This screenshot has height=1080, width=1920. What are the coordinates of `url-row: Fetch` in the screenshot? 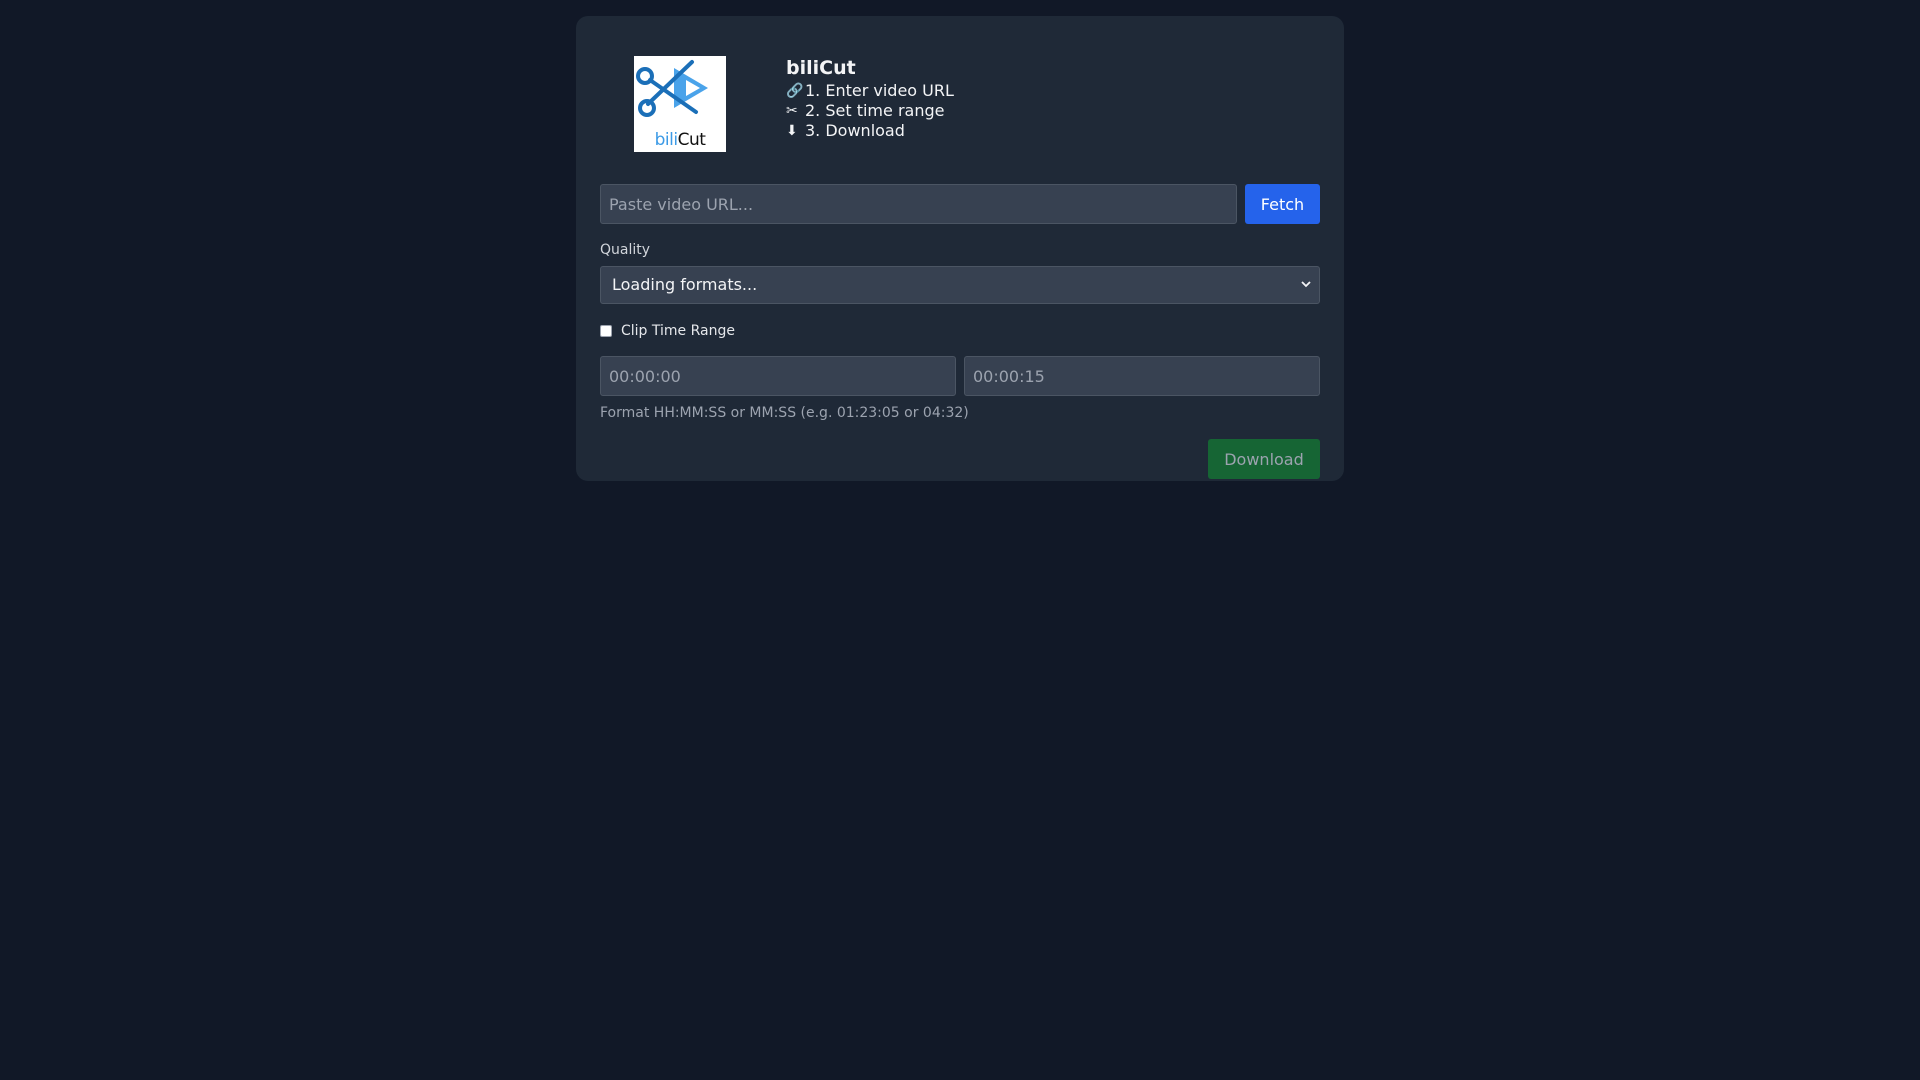 It's located at (960, 204).